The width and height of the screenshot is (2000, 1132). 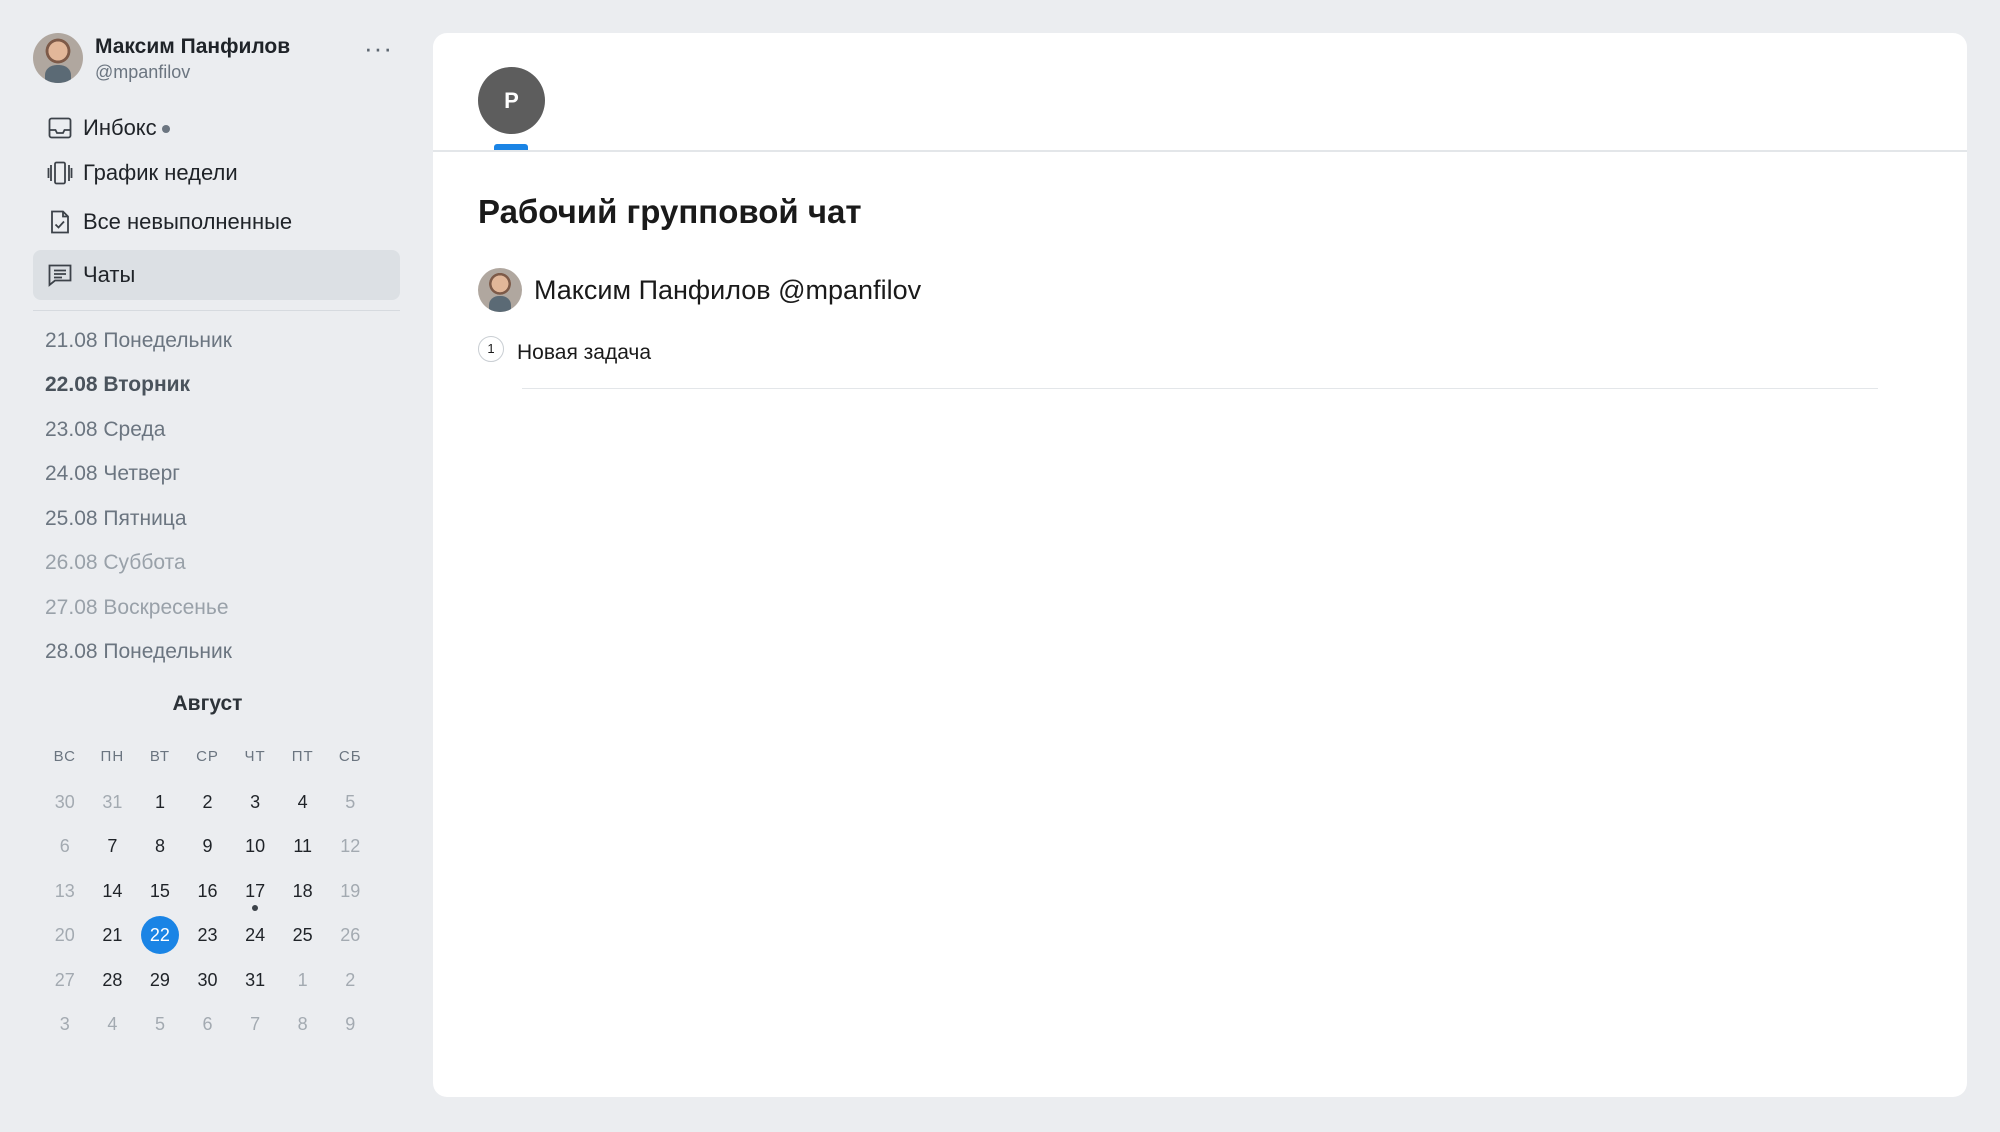 What do you see at coordinates (105, 430) in the screenshot?
I see `day-item: 23.08 Среда` at bounding box center [105, 430].